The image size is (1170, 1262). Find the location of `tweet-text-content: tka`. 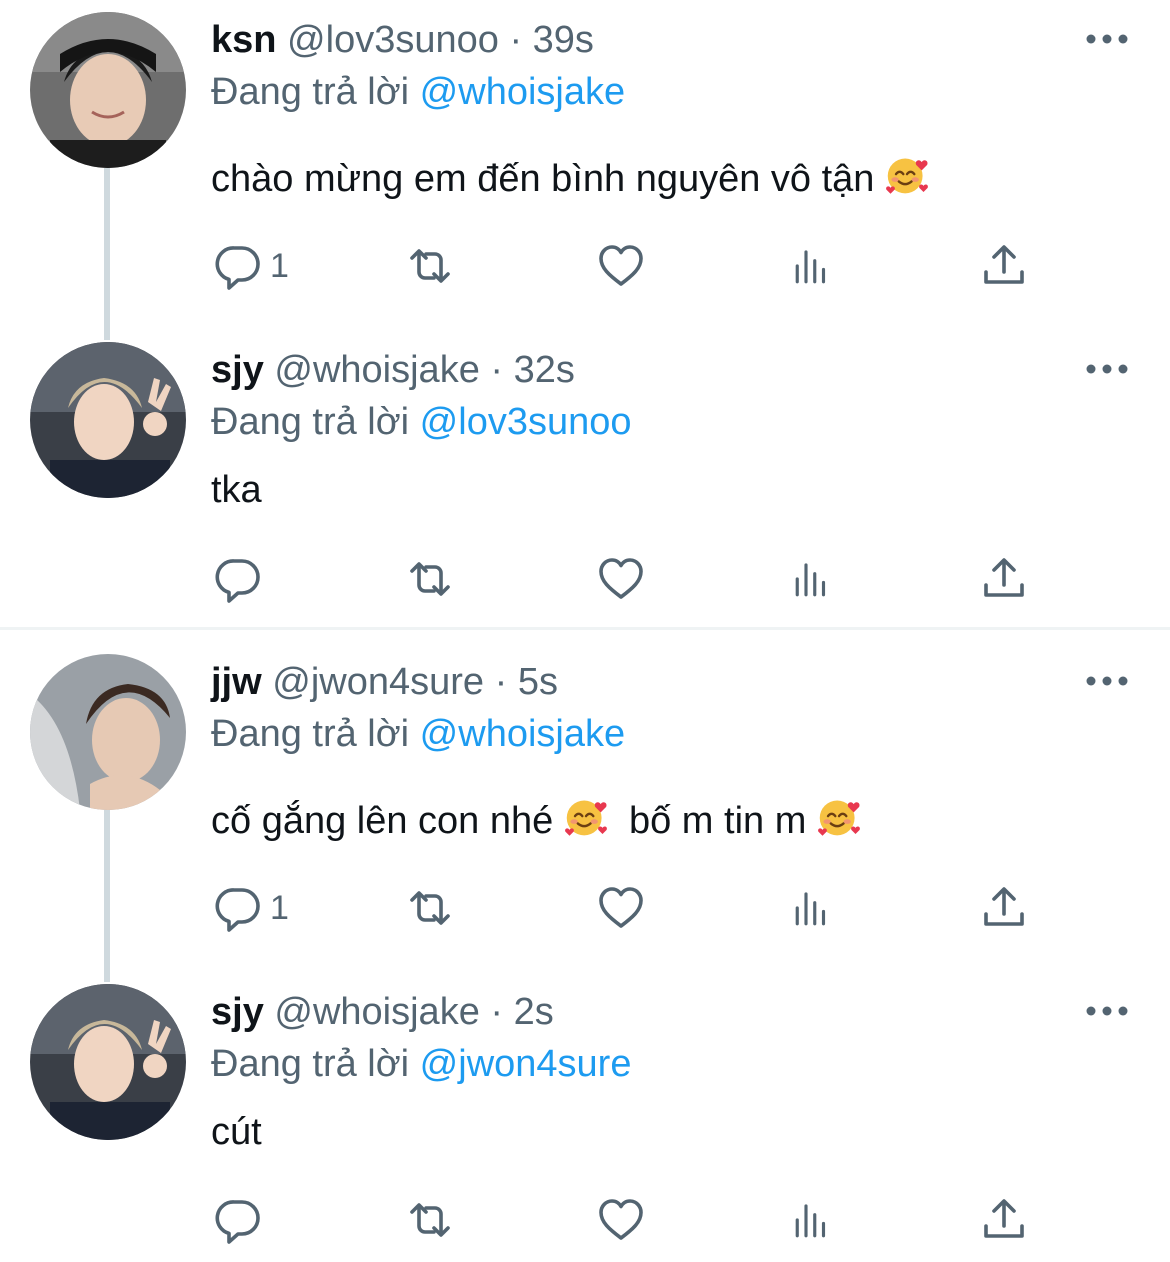

tweet-text-content: tka is located at coordinates (236, 490).